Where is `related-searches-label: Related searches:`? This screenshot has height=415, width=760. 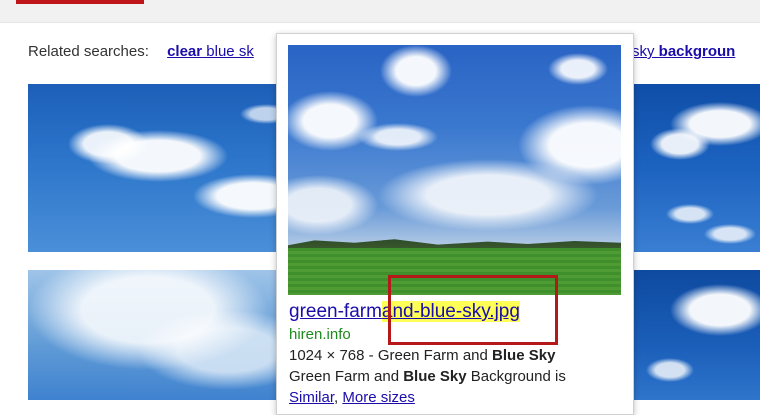 related-searches-label: Related searches: is located at coordinates (88, 51).